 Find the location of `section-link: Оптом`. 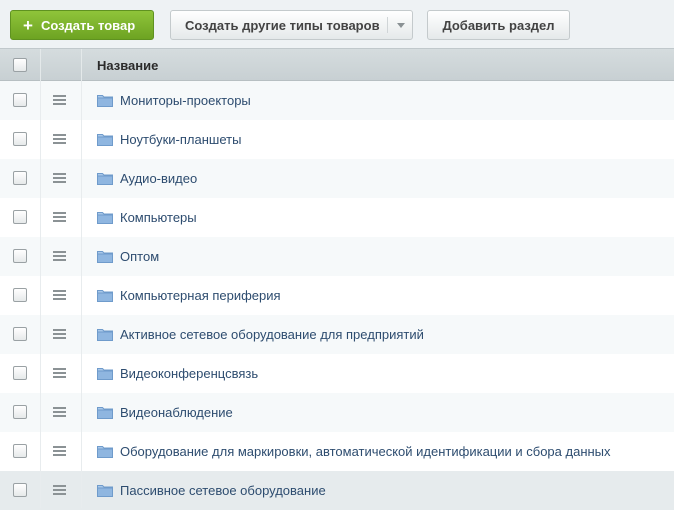

section-link: Оптом is located at coordinates (139, 256).